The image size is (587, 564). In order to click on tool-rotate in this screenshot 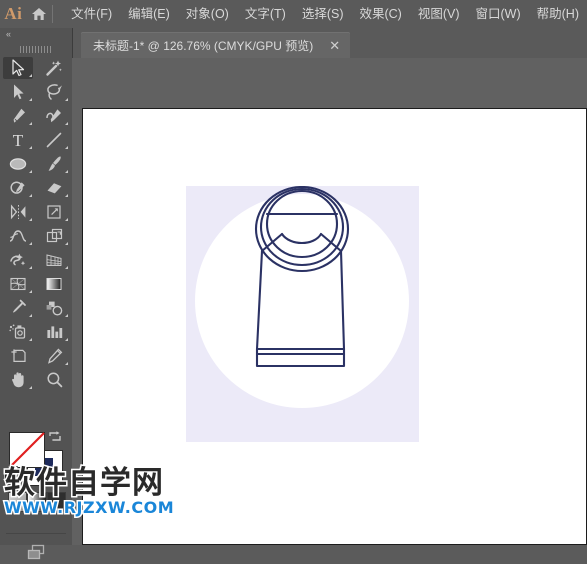, I will do `click(18, 212)`.